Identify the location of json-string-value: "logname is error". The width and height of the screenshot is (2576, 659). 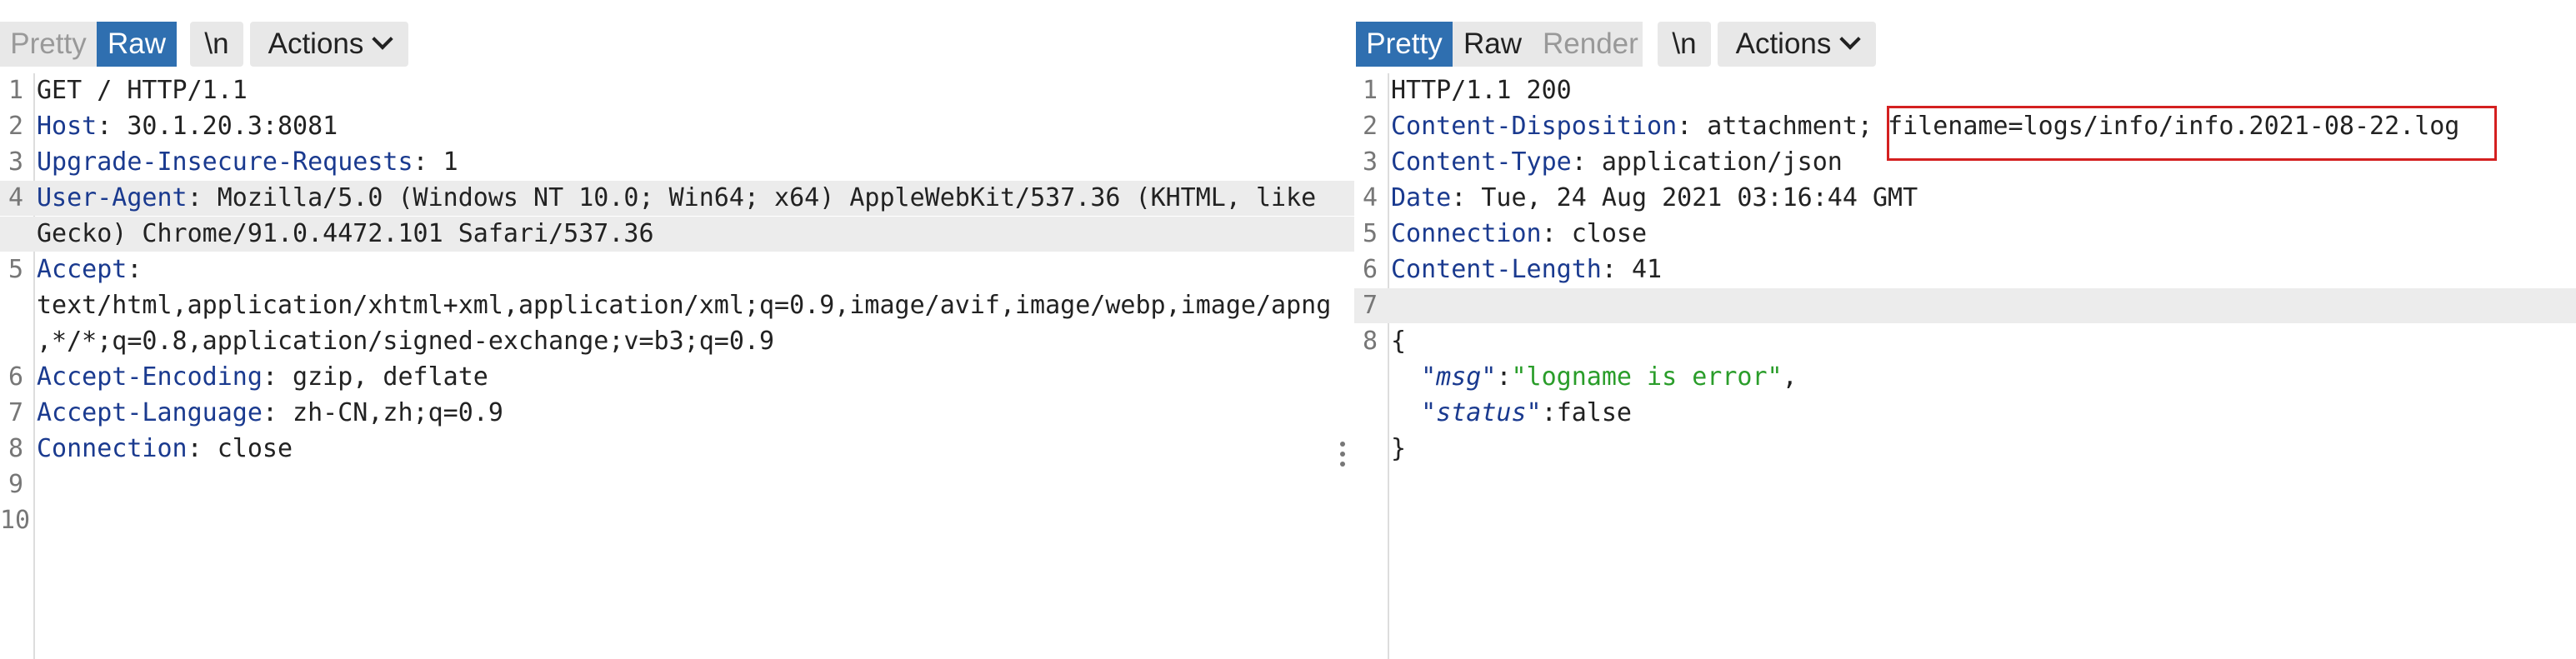
(1647, 377).